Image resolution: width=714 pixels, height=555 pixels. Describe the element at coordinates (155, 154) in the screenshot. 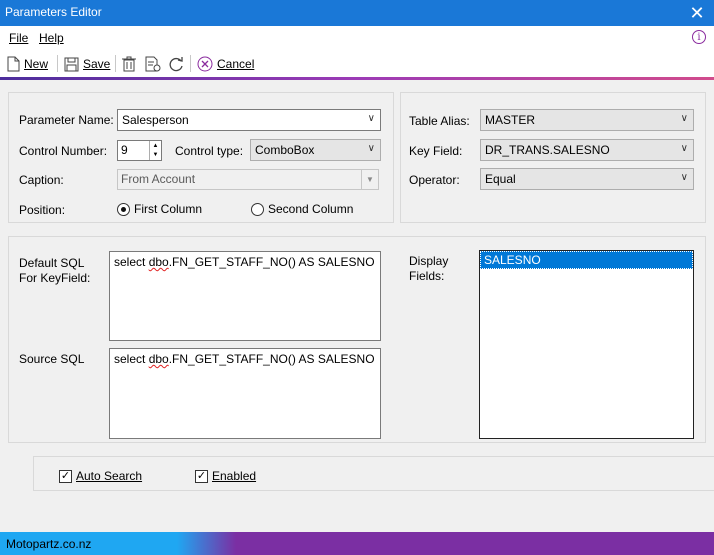

I see `spin-down-icon: ▼` at that location.